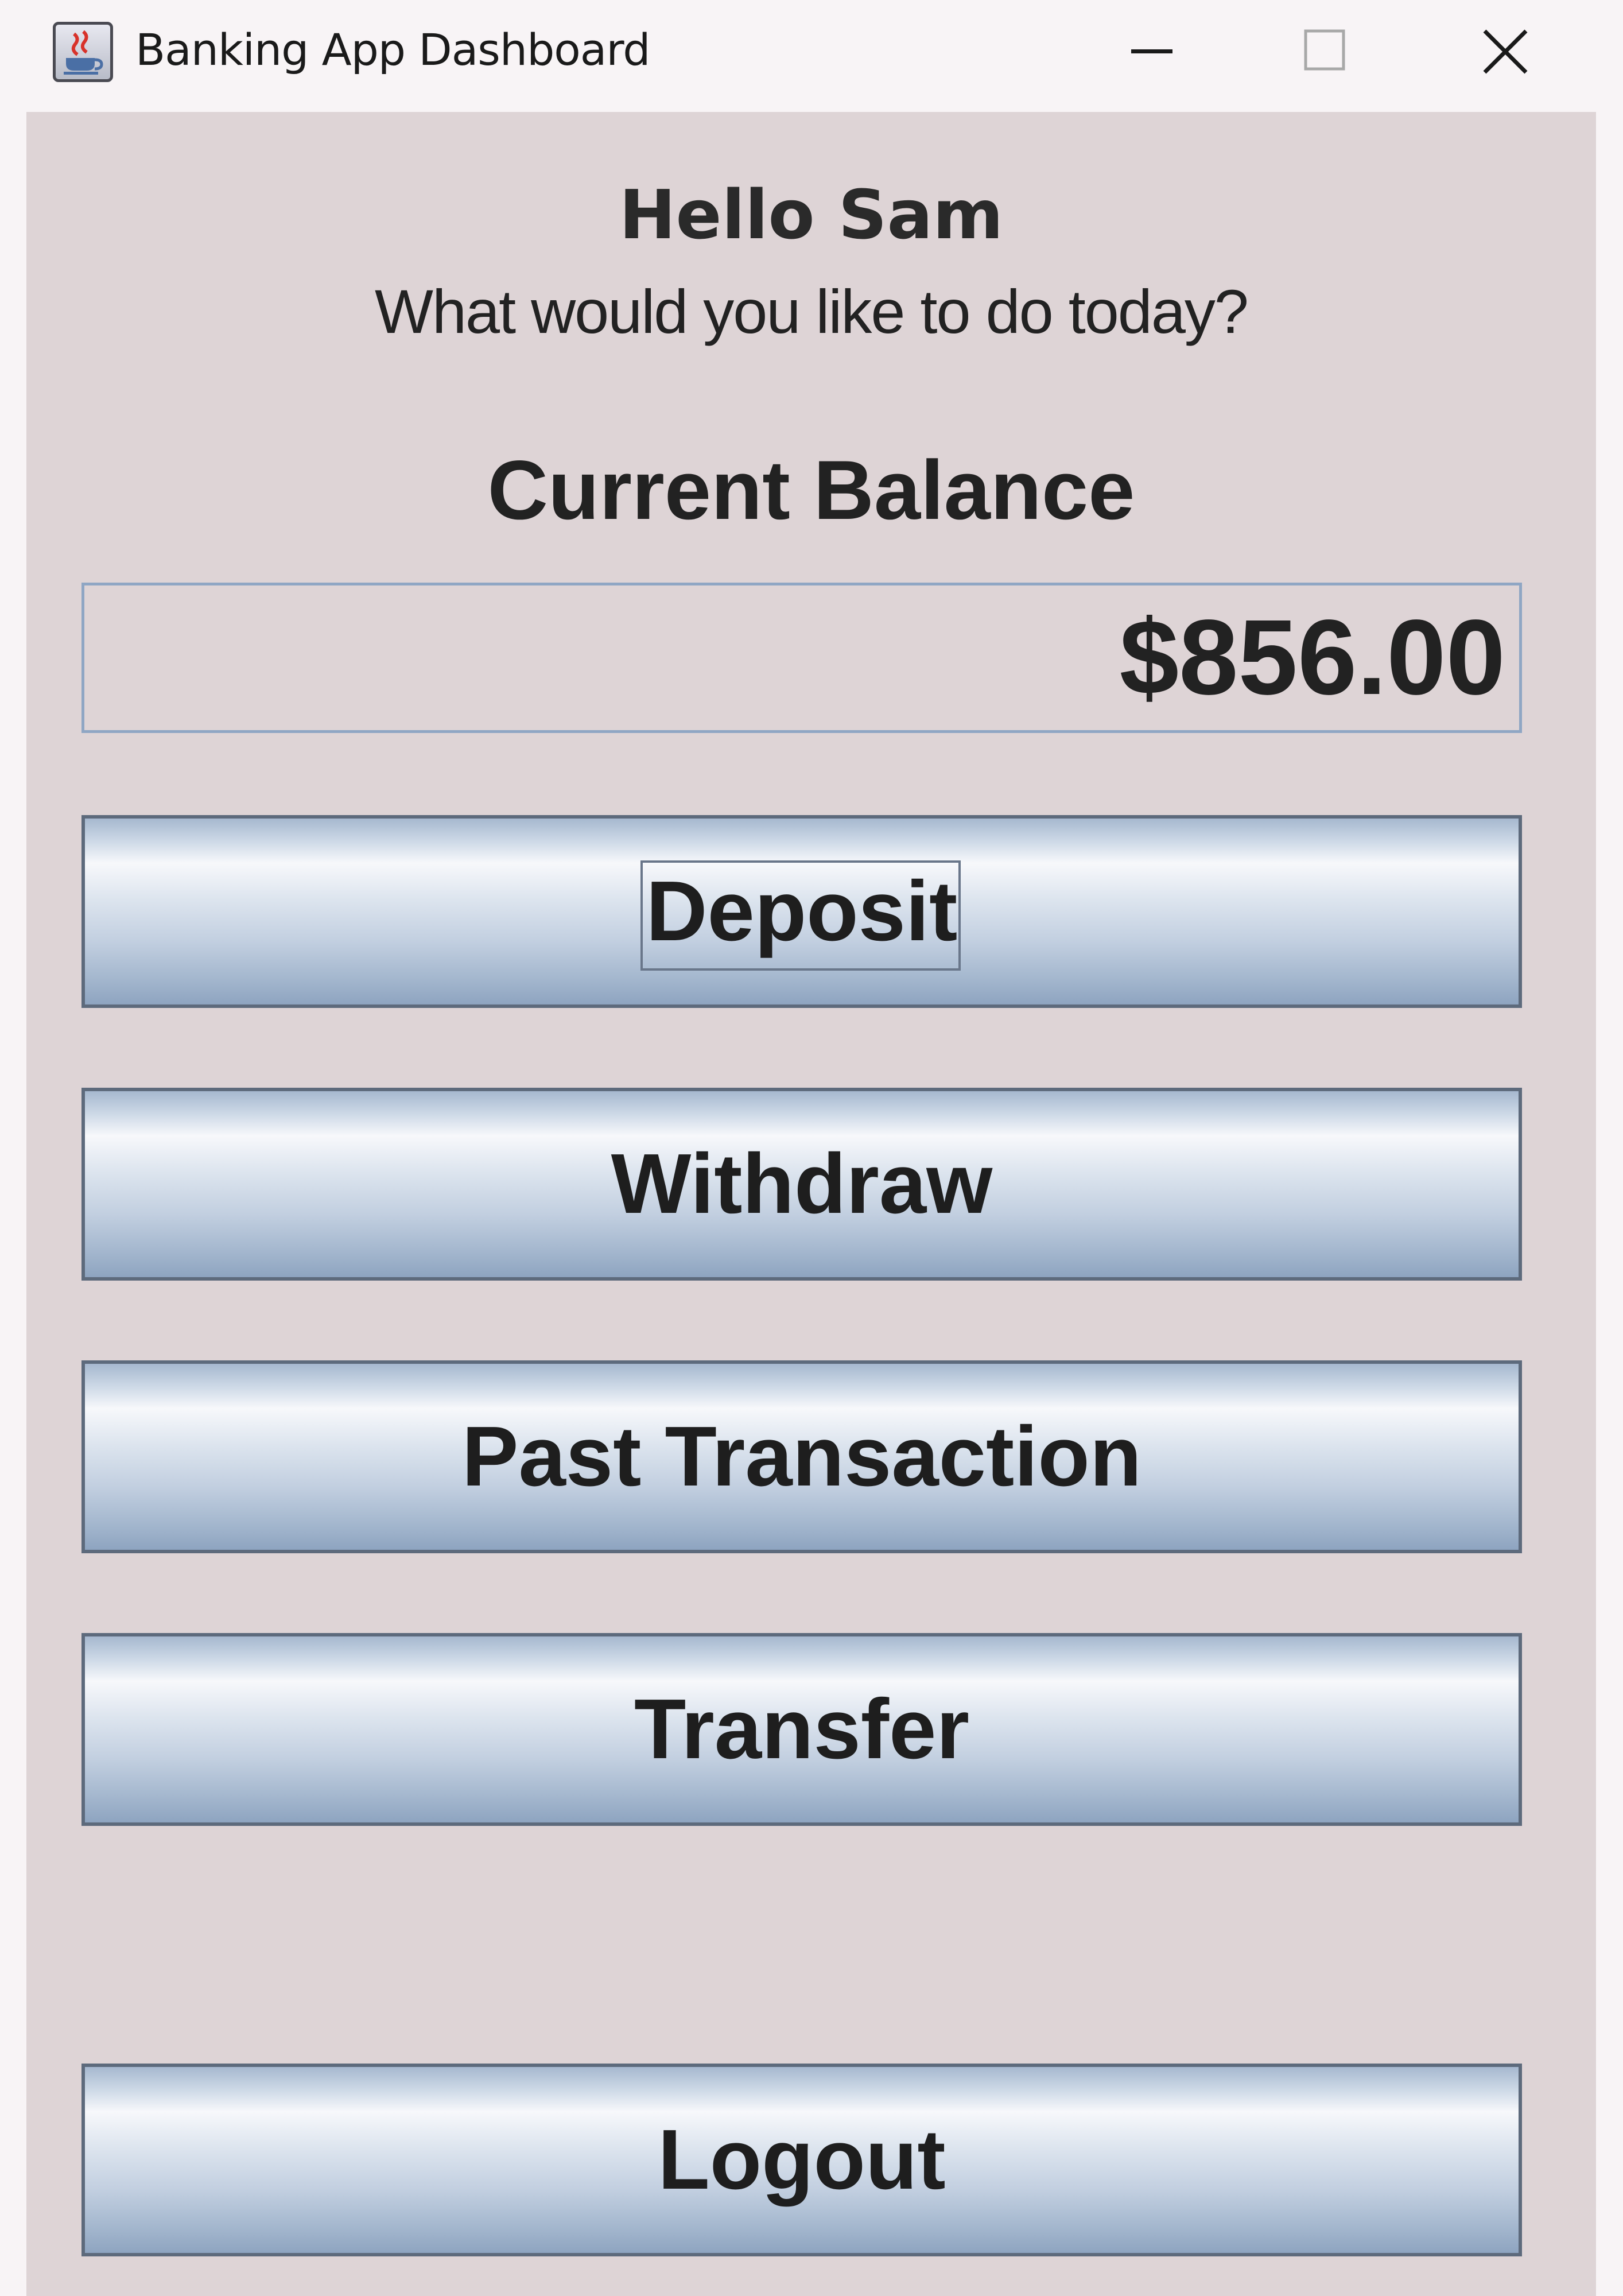 The height and width of the screenshot is (2296, 1623). I want to click on window-title: Banking App Dashboard, so click(393, 49).